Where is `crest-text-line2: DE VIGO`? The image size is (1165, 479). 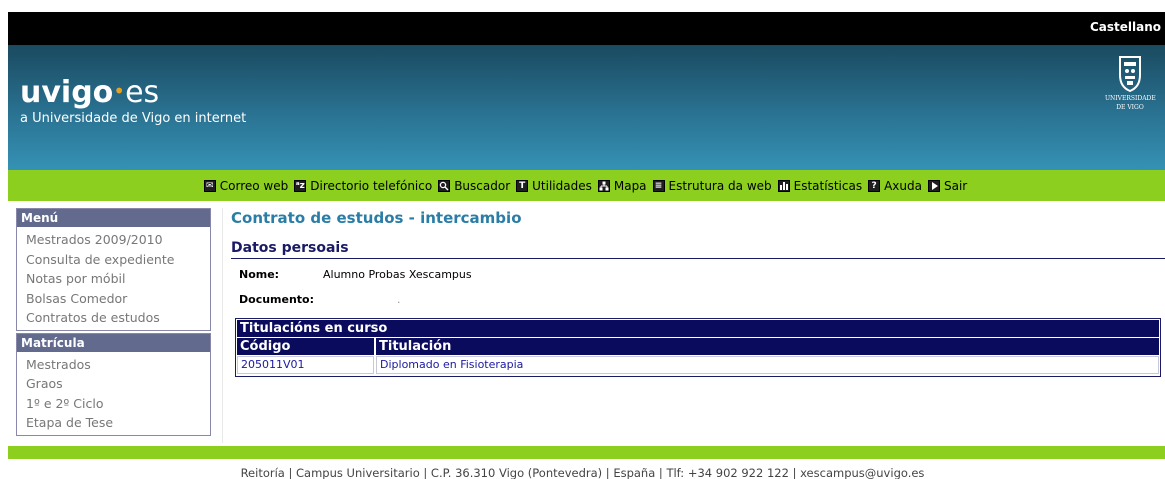
crest-text-line2: DE VIGO is located at coordinates (1130, 107).